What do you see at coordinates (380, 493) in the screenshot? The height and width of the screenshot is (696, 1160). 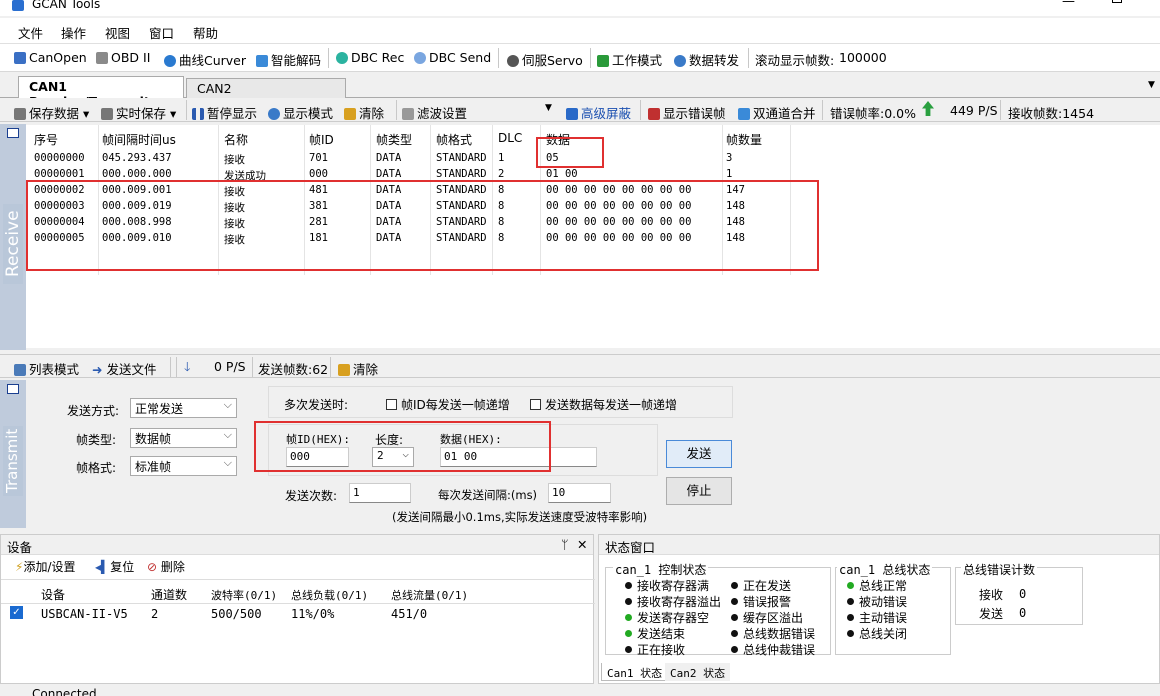 I see `send-count-input: 1` at bounding box center [380, 493].